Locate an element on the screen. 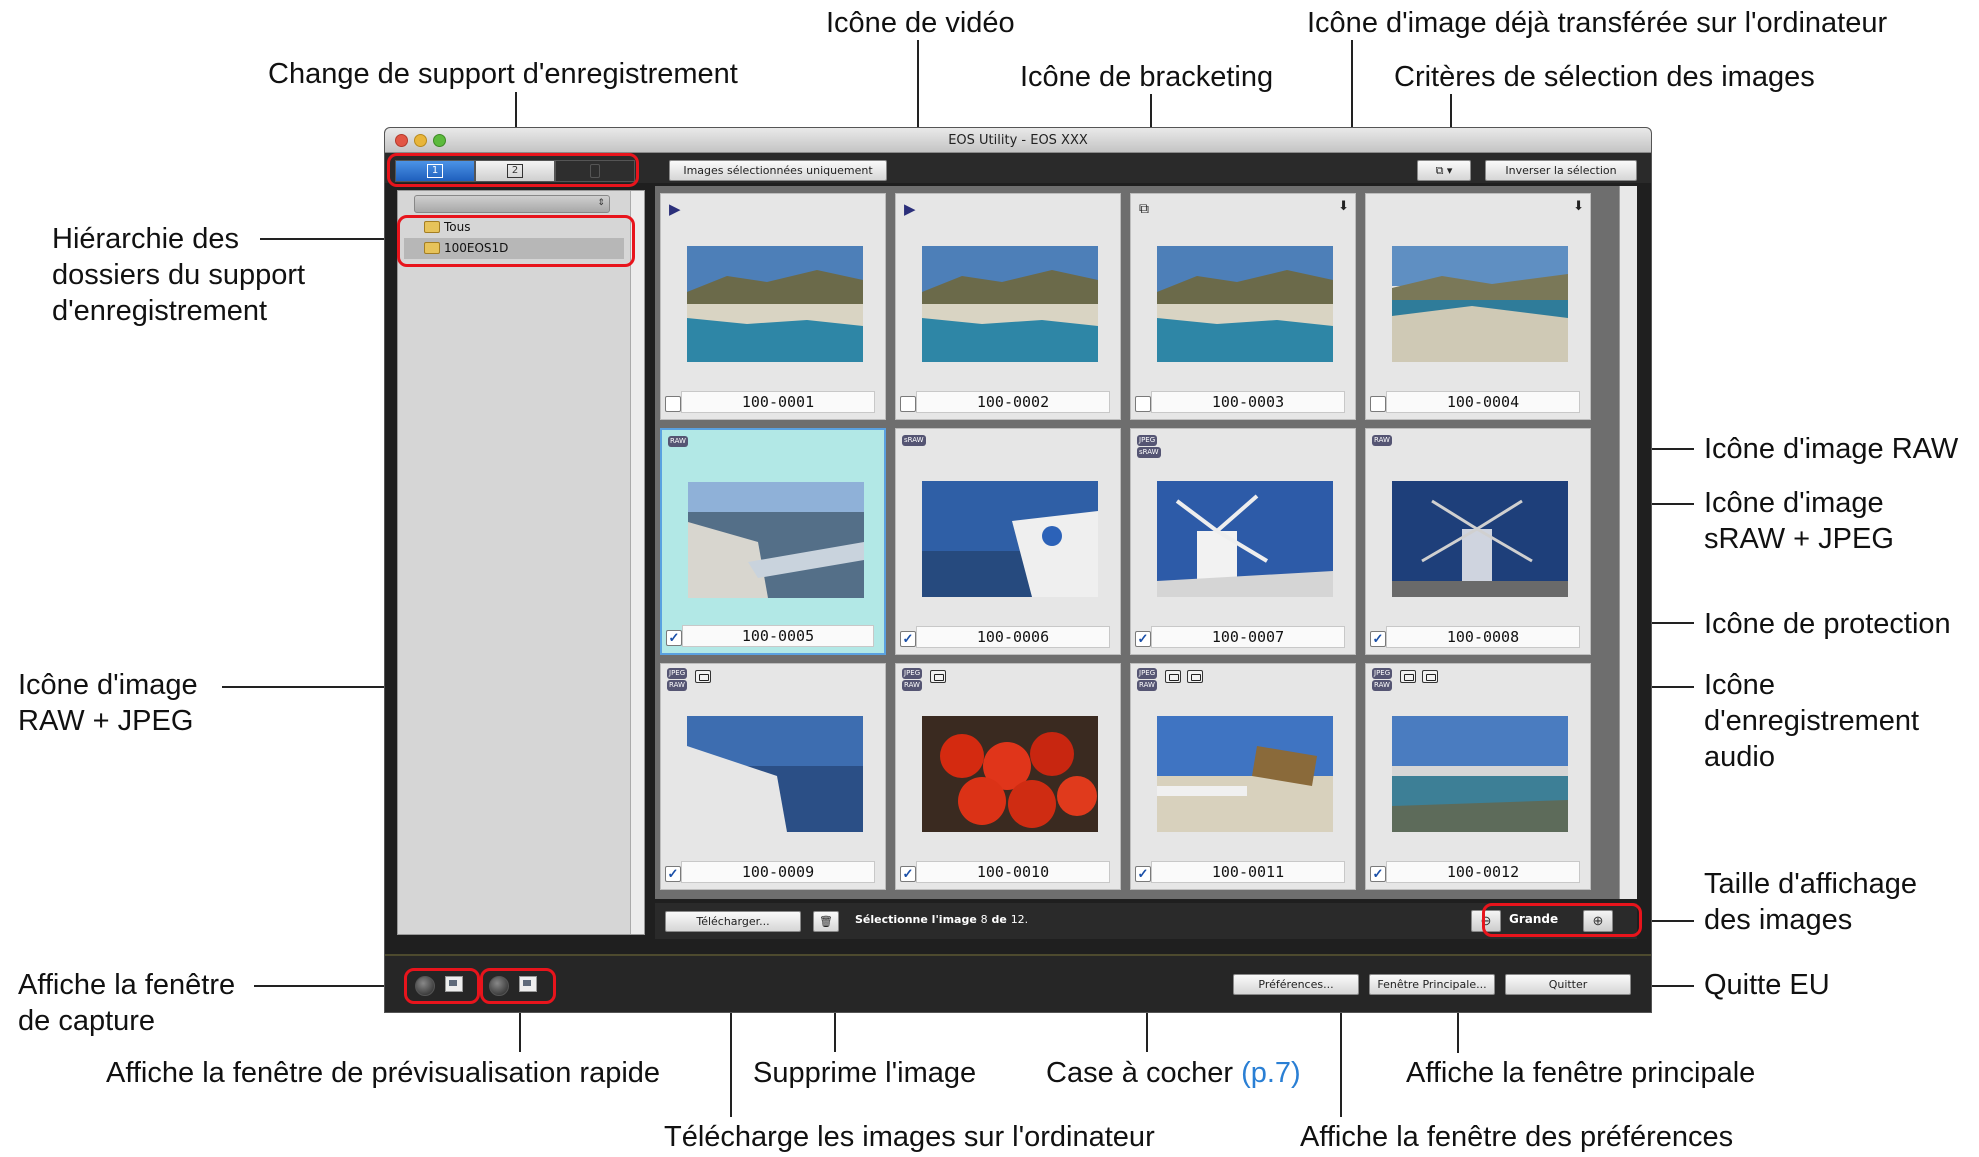 This screenshot has height=1157, width=1979. updown-arrows-icon: ⇕ is located at coordinates (601, 202).